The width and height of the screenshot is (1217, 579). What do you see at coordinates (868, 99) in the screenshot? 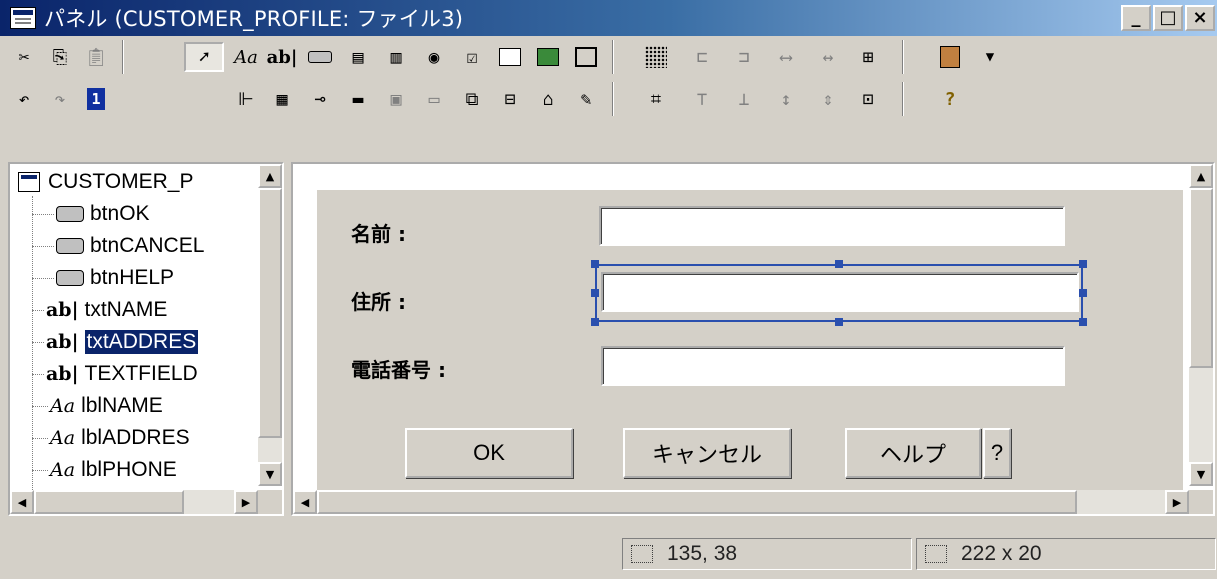
I see `center-vertical-icon: ⊡` at bounding box center [868, 99].